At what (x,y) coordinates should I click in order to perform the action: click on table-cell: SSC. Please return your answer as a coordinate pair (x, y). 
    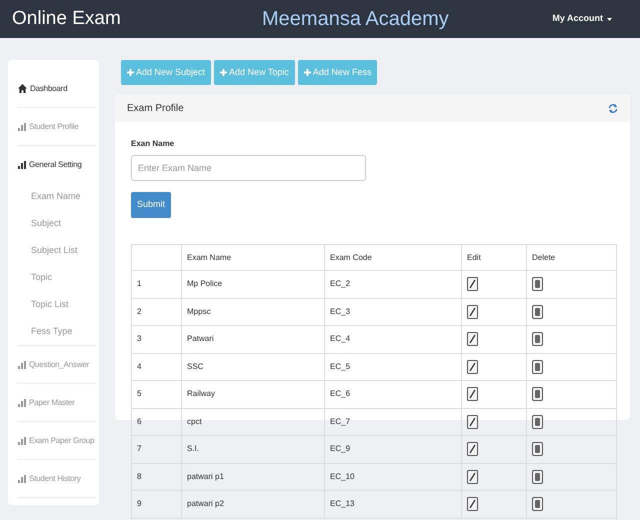
    Looking at the image, I should click on (253, 366).